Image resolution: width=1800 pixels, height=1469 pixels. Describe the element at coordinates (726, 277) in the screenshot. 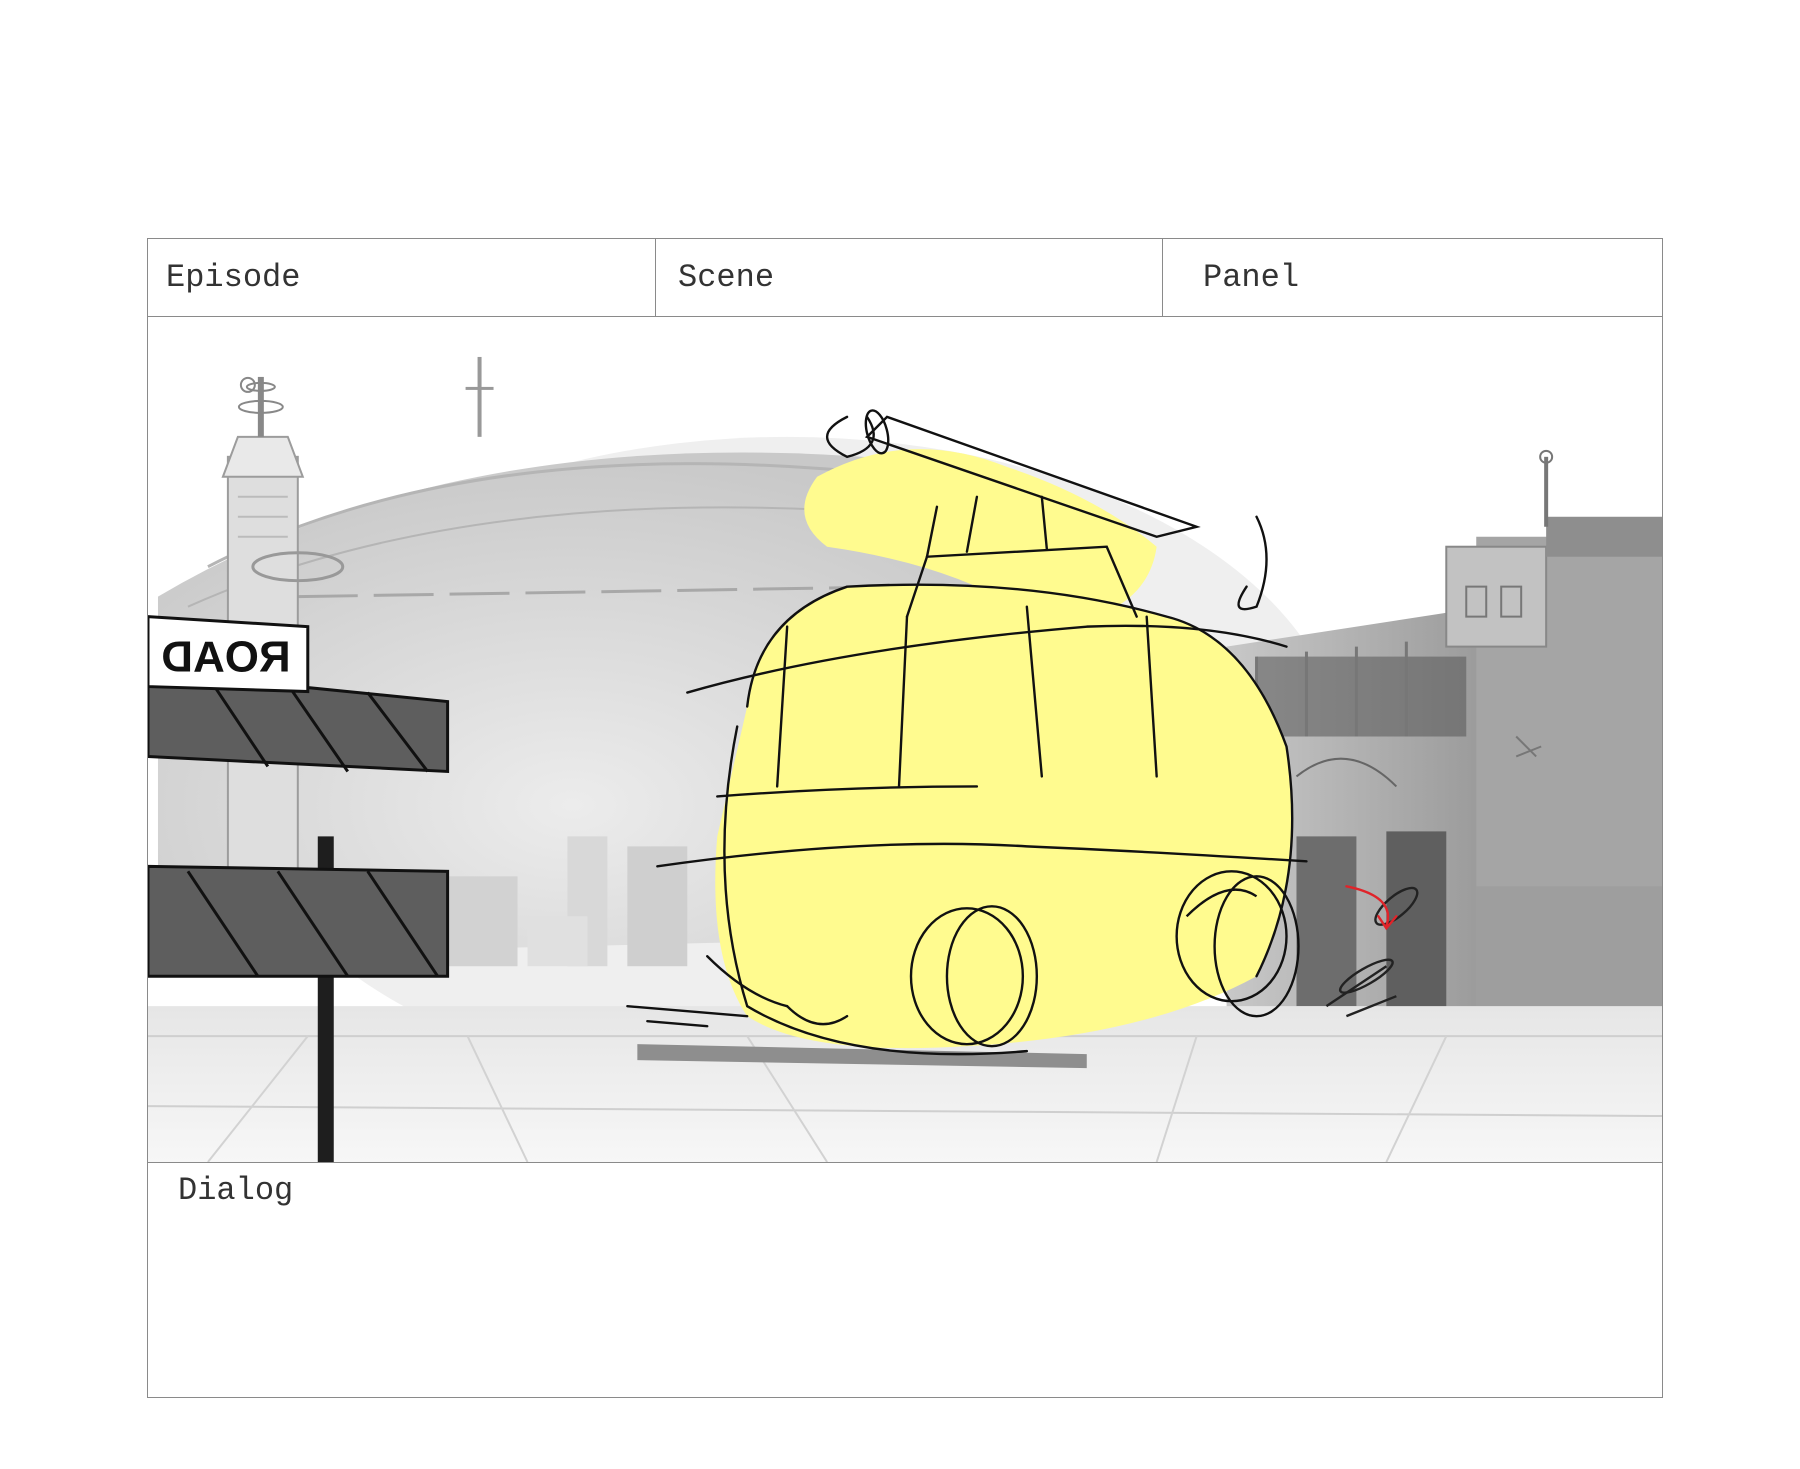

I see `scene-label: Scene` at that location.